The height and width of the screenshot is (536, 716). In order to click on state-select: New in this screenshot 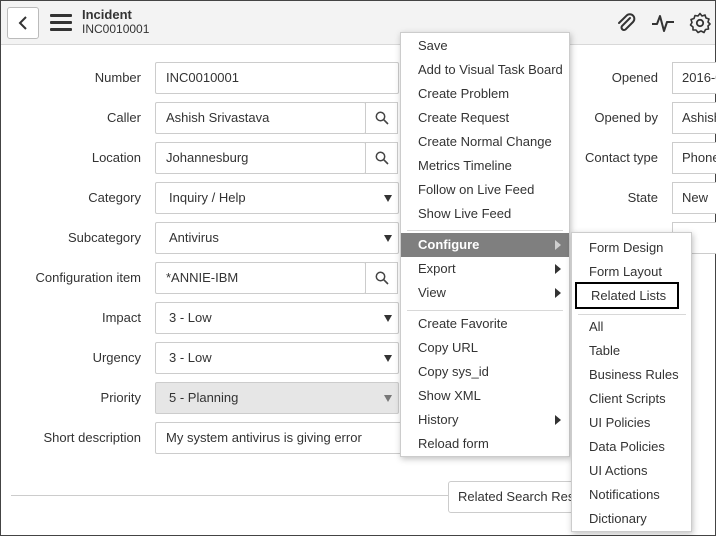, I will do `click(694, 198)`.